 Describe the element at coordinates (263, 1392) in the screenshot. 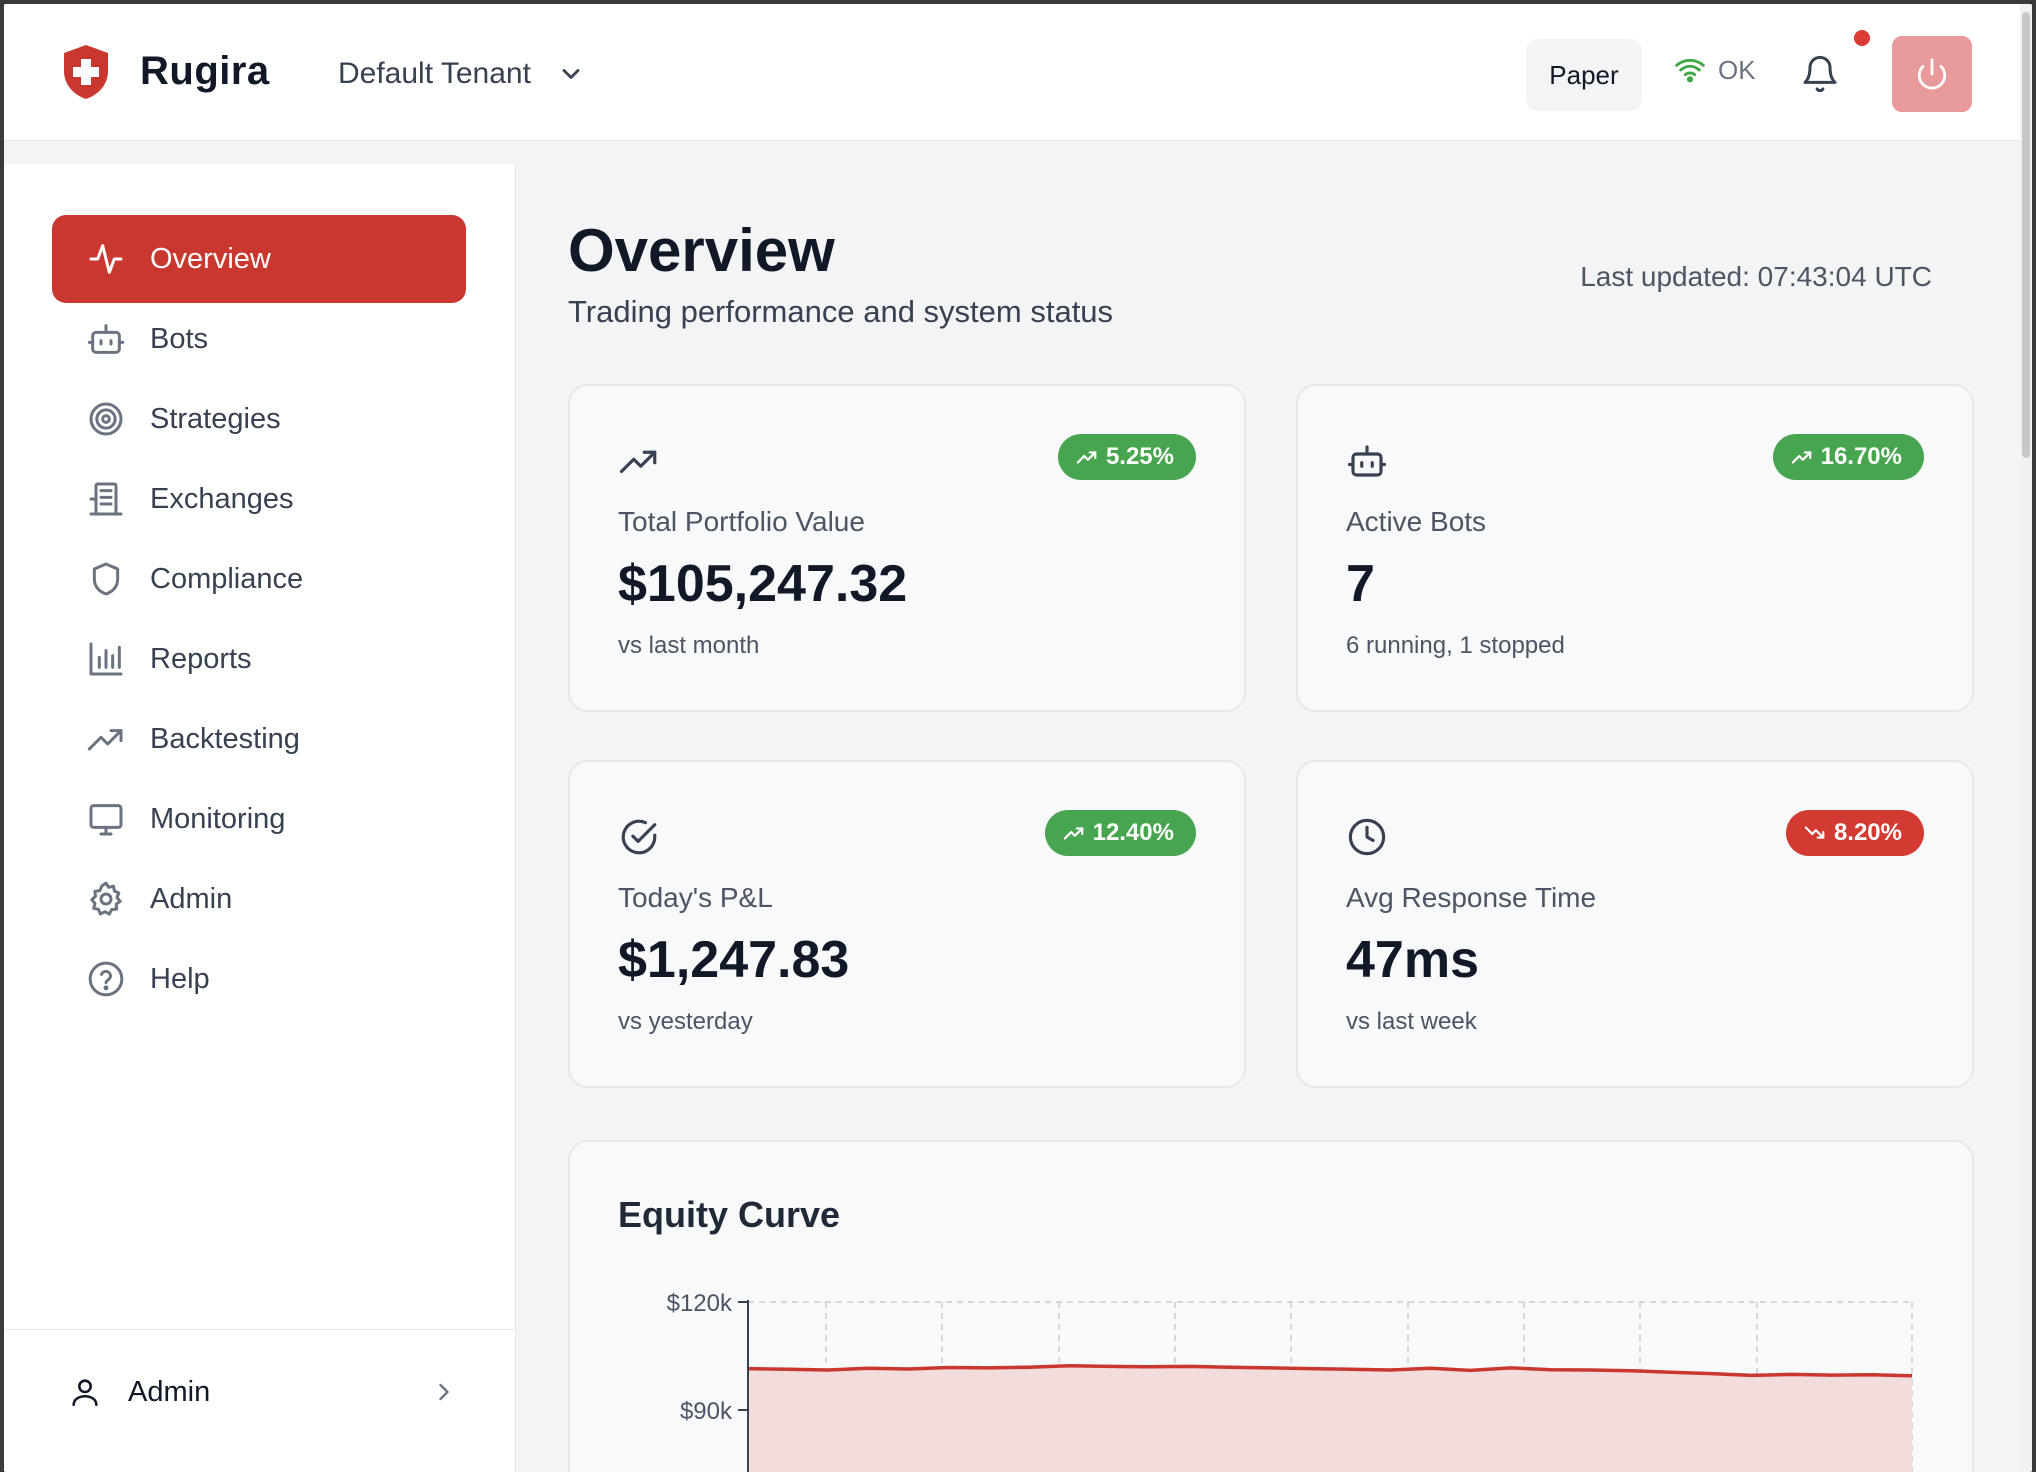

I see `user-menu: Admin` at that location.